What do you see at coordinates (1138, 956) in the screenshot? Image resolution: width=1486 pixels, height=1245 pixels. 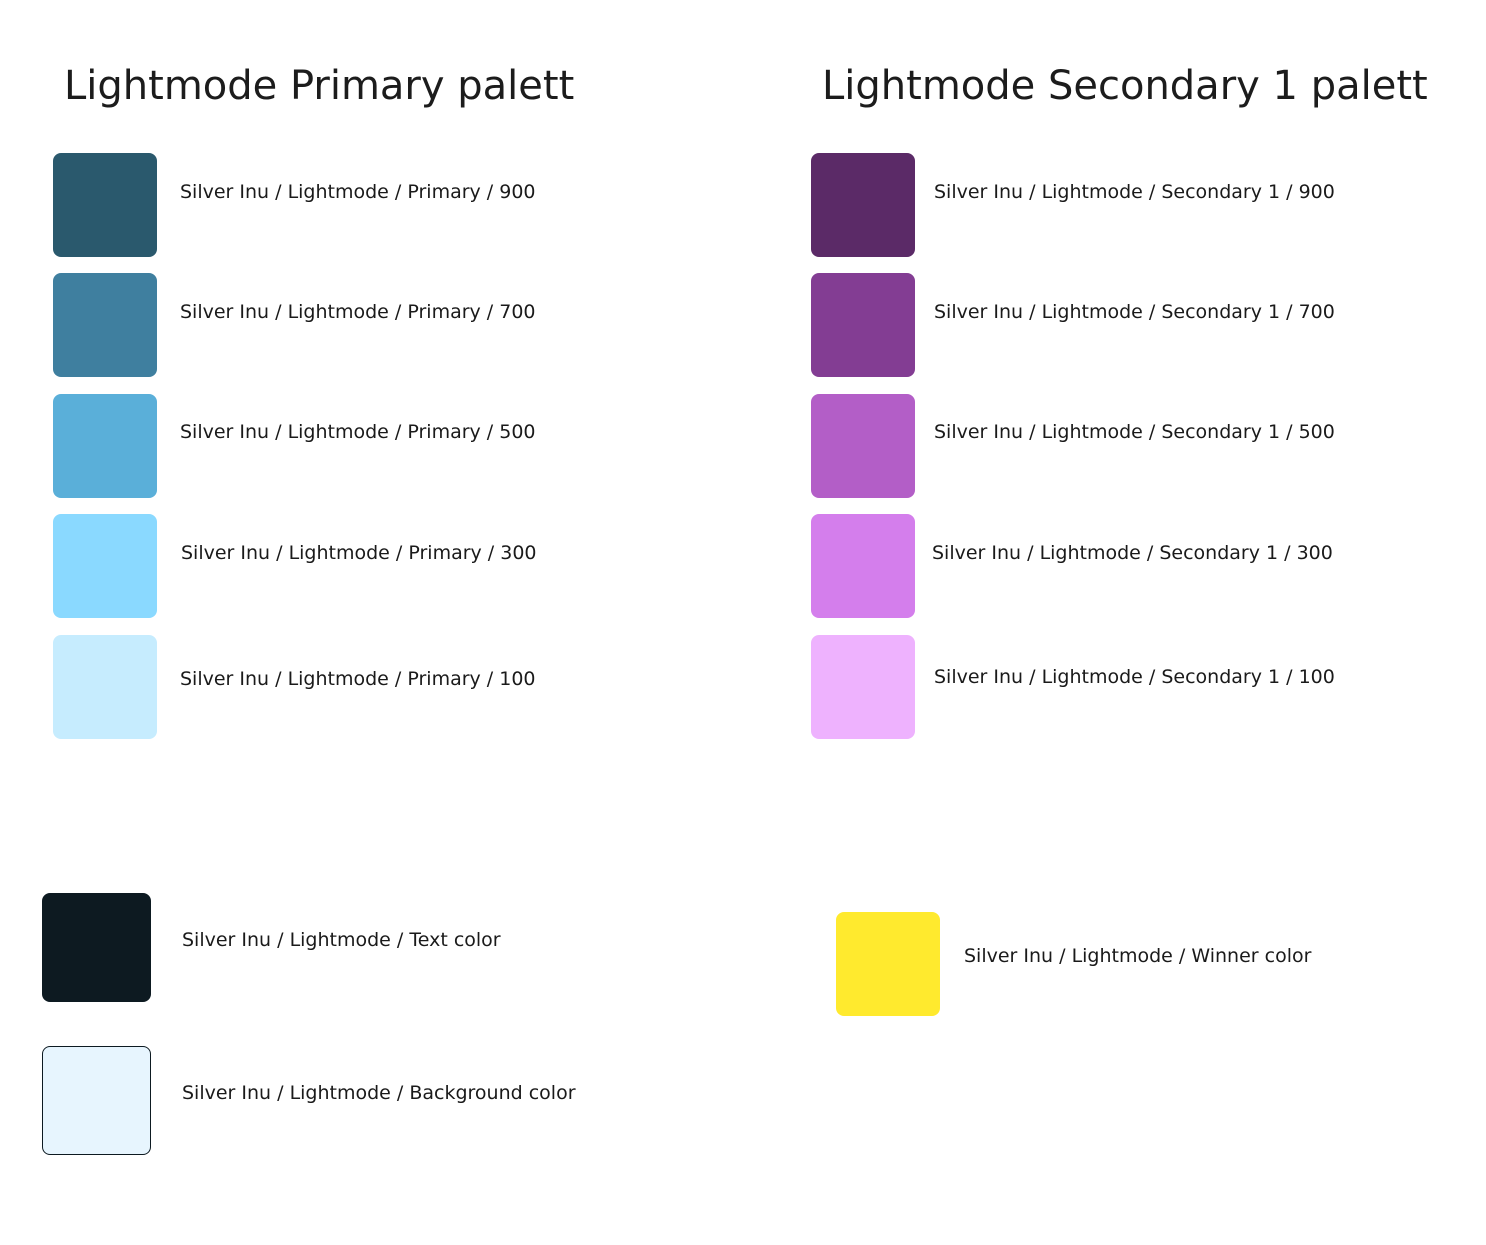 I see `winner-color-label: Silver Inu / Lightmode / Winner color` at bounding box center [1138, 956].